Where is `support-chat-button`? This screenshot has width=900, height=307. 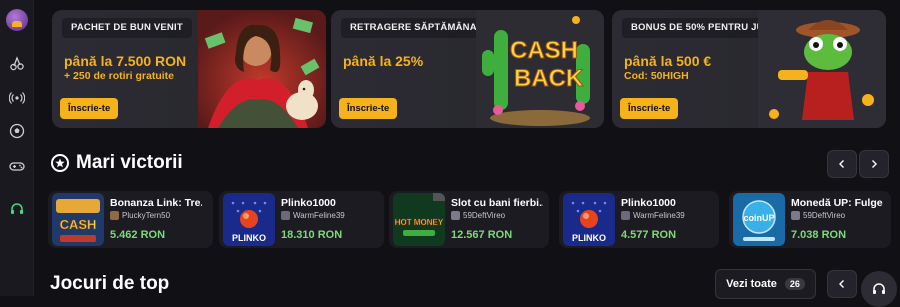 support-chat-button is located at coordinates (879, 289).